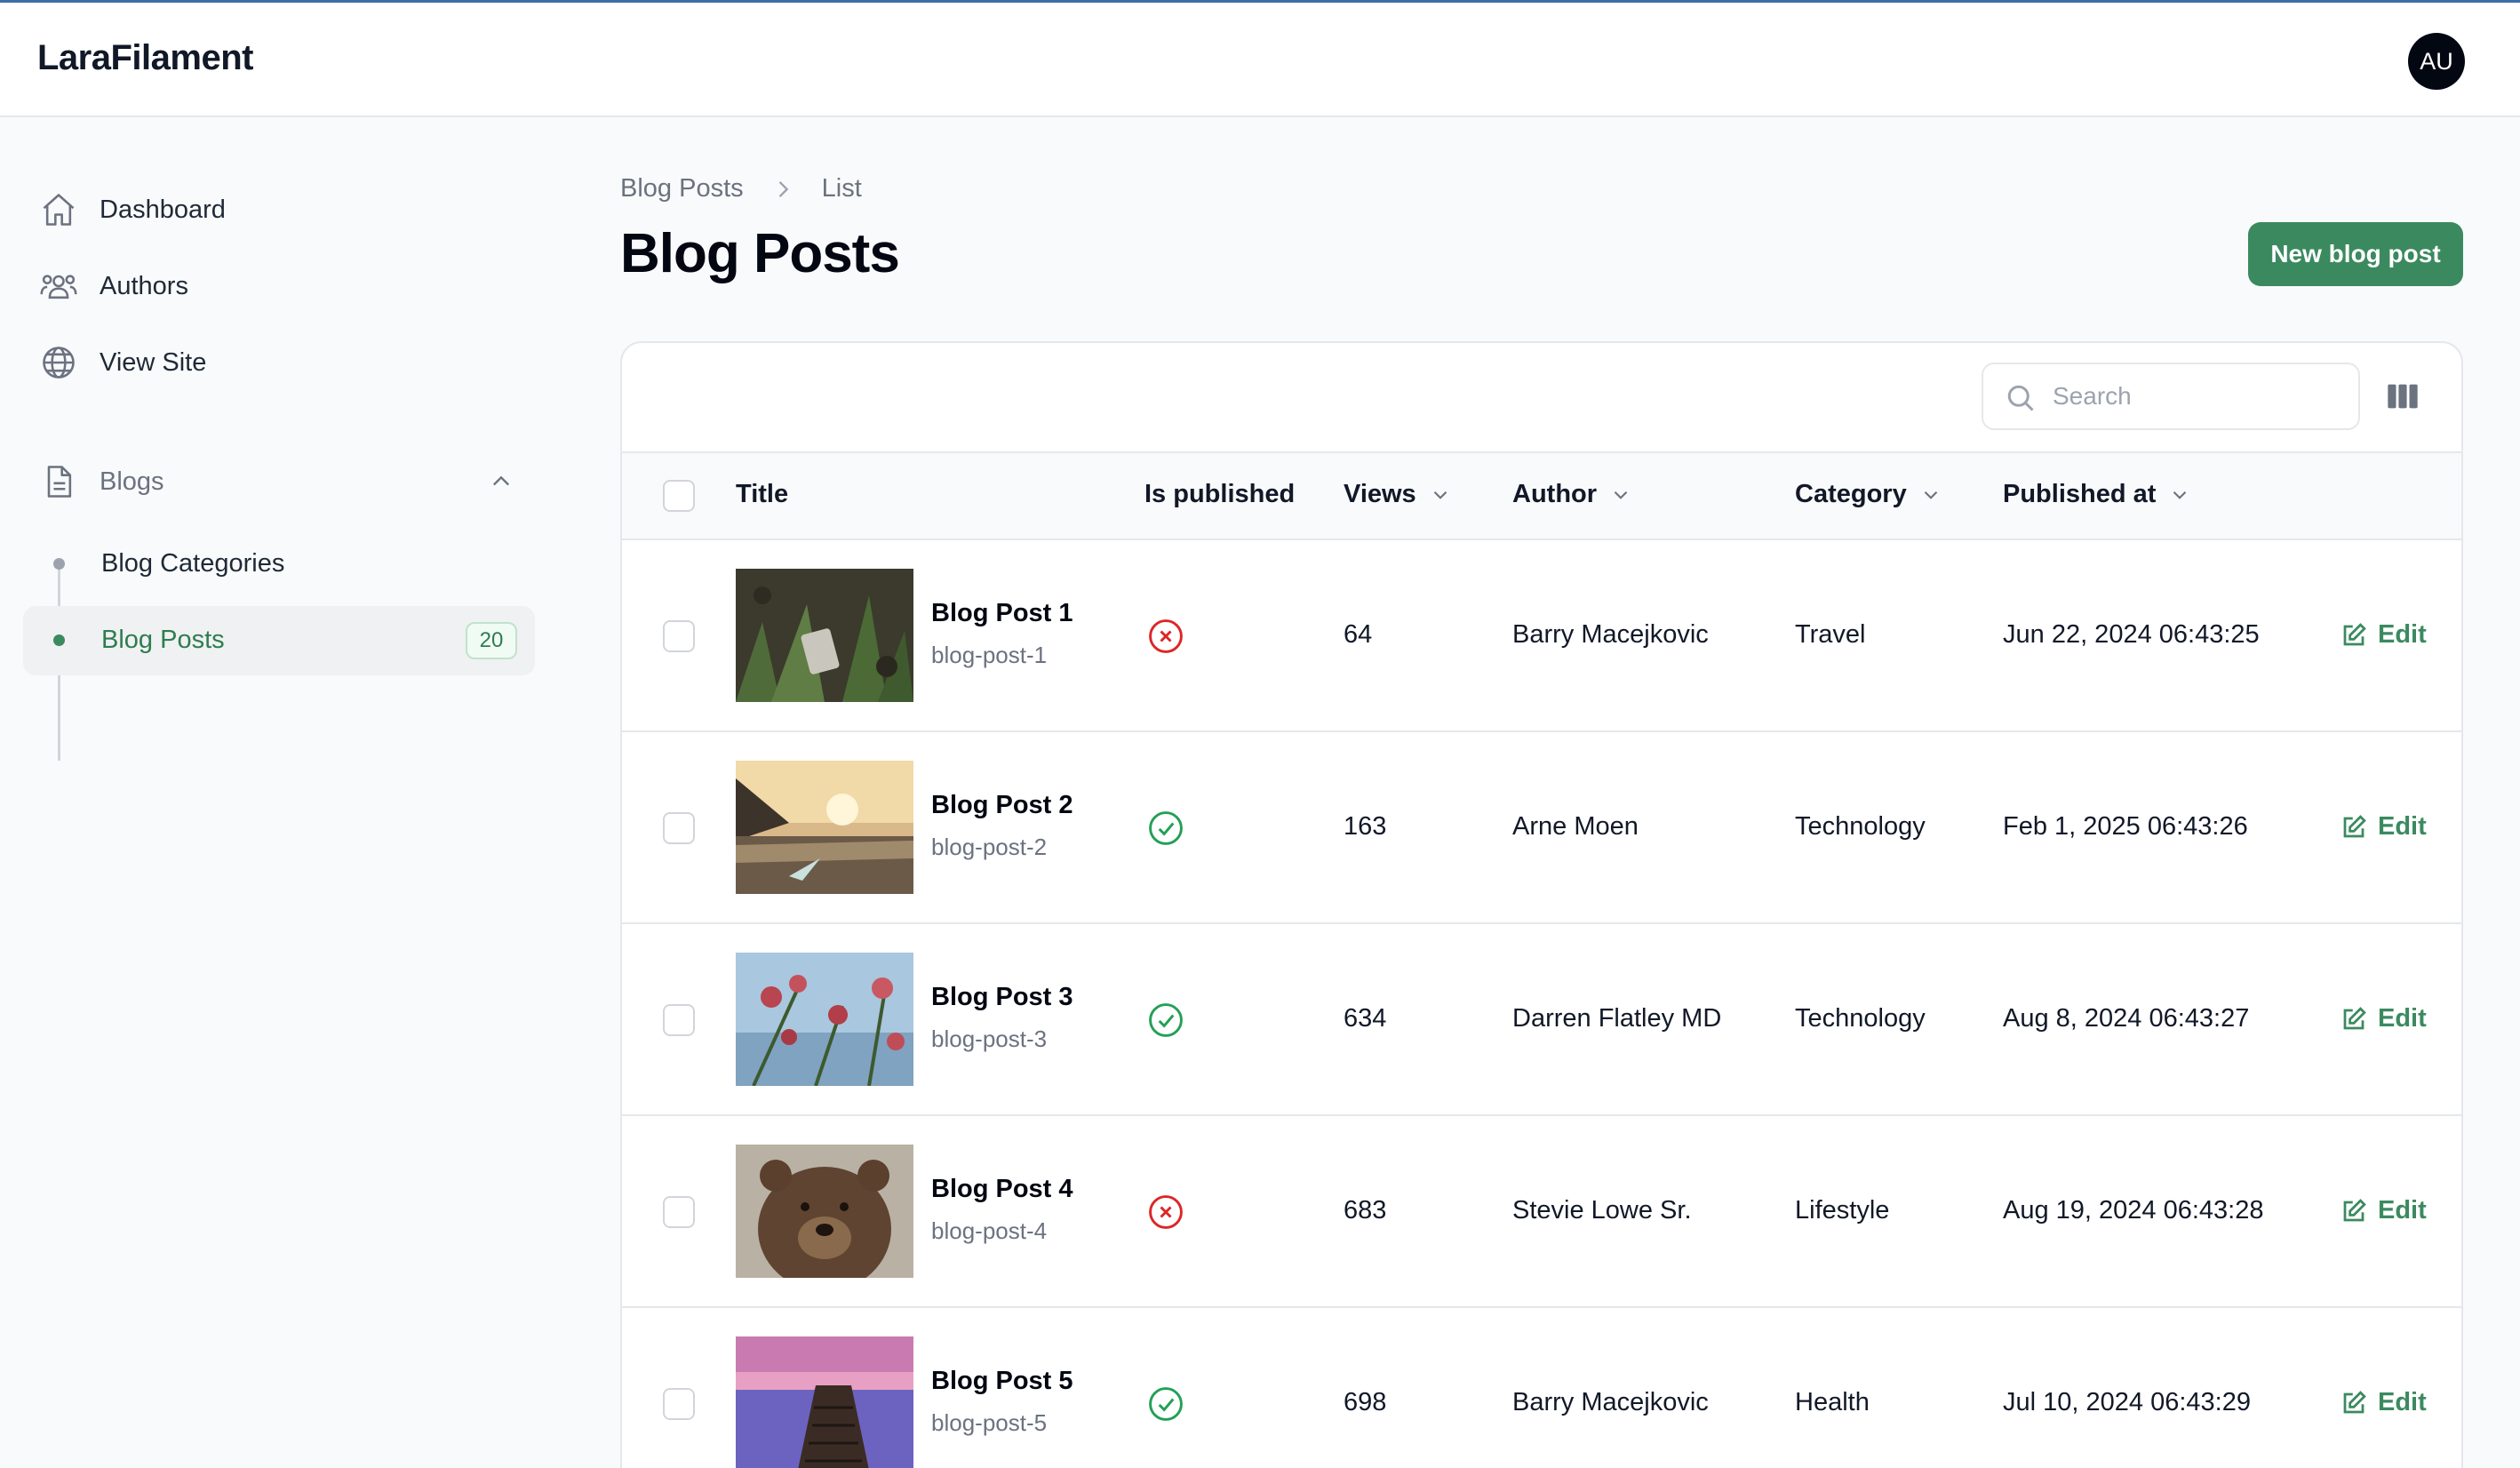 The image size is (2520, 1468). Describe the element at coordinates (1358, 634) in the screenshot. I see `views-cell: 64` at that location.